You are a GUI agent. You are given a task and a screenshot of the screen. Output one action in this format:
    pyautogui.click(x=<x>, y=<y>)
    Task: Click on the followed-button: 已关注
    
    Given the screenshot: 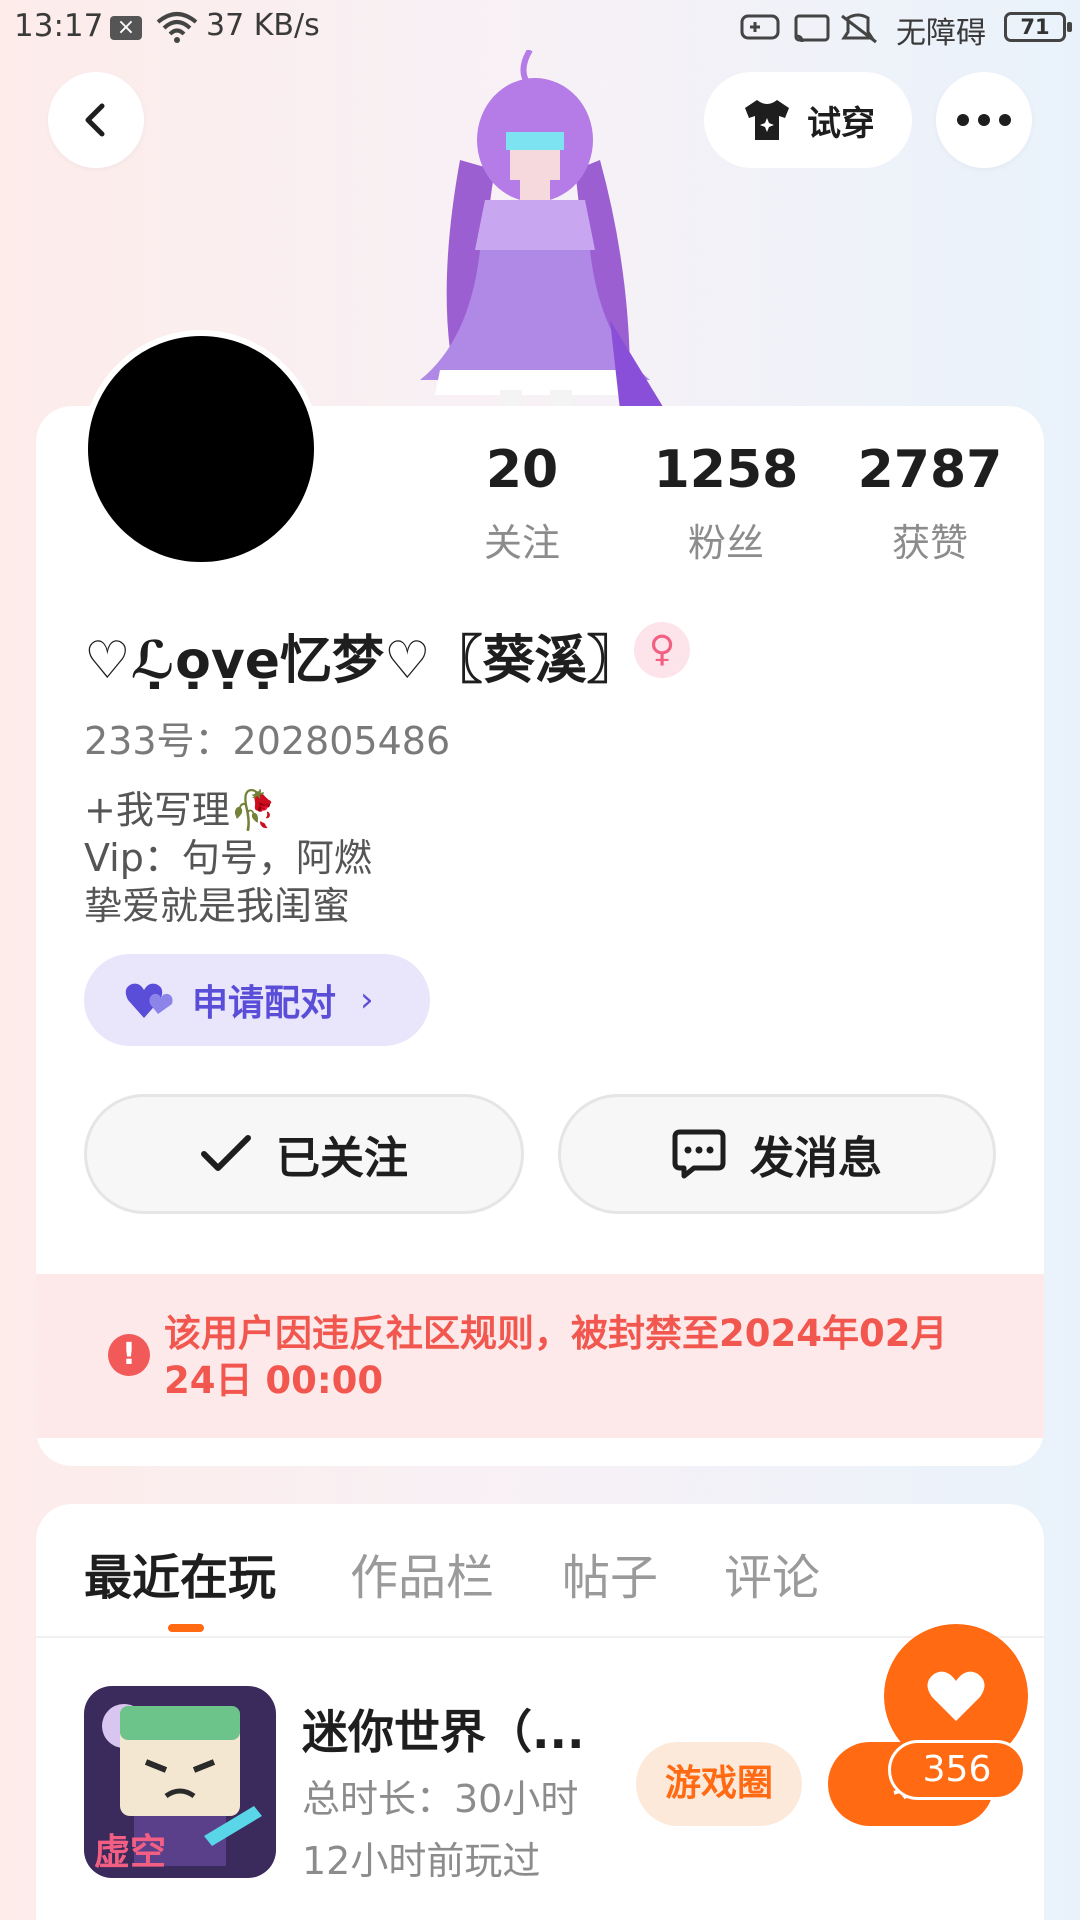 What is the action you would take?
    pyautogui.click(x=304, y=1154)
    